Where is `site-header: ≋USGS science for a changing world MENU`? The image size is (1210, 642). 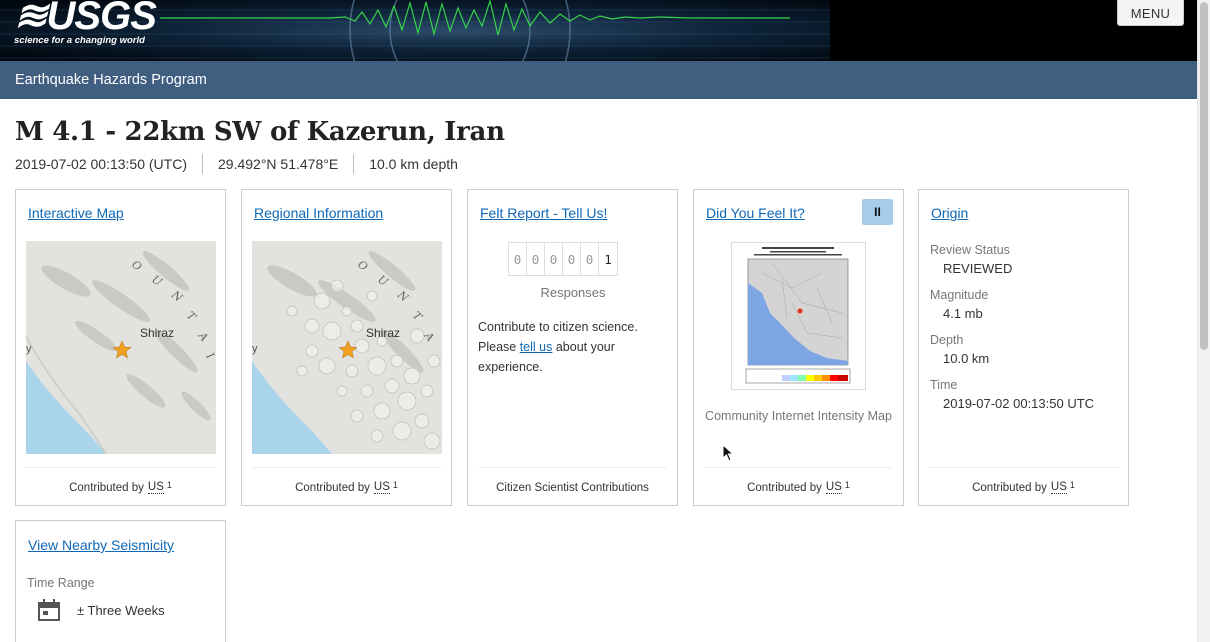
site-header: ≋USGS science for a changing world MENU is located at coordinates (598, 30).